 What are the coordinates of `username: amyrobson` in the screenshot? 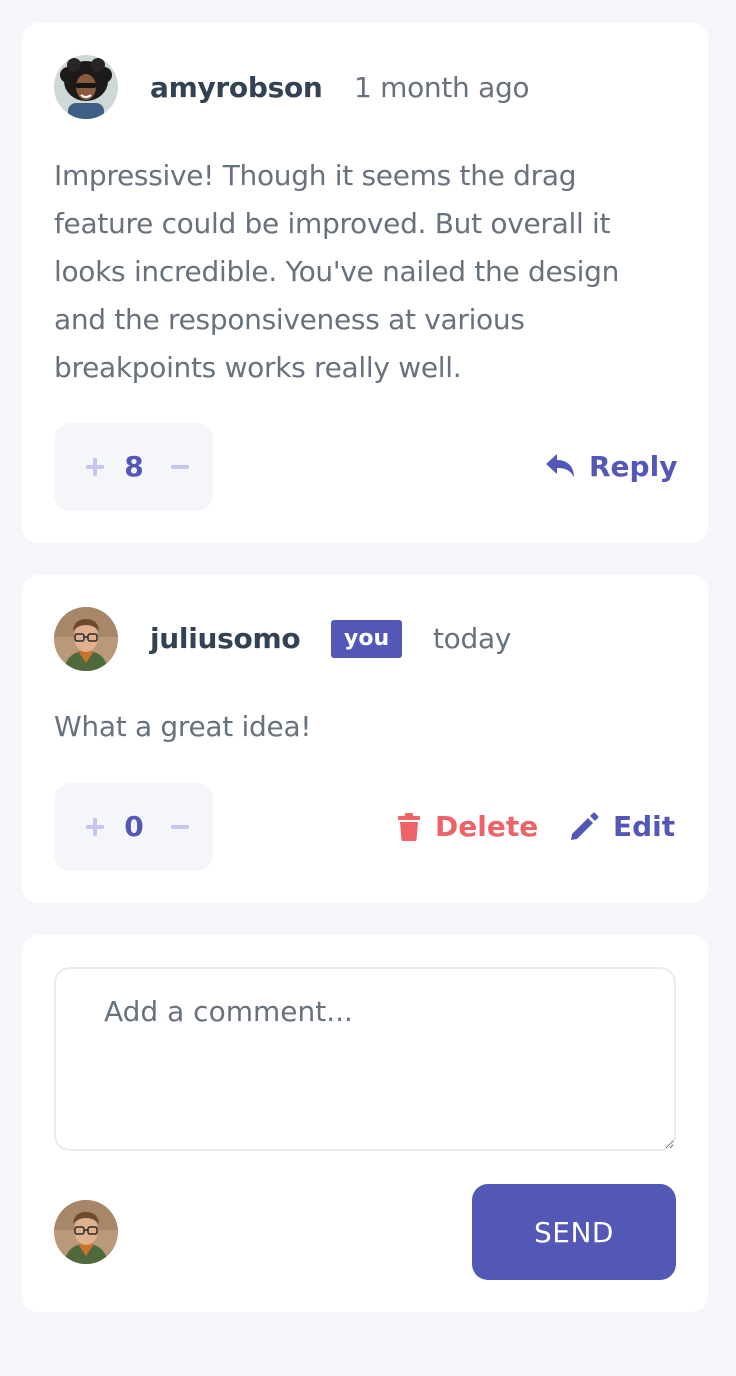 It's located at (236, 87).